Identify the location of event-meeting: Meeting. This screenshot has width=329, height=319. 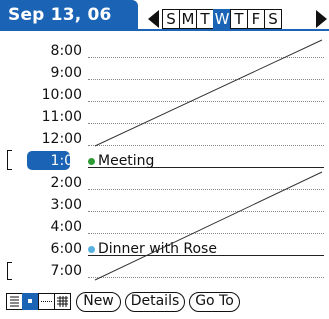
(121, 161).